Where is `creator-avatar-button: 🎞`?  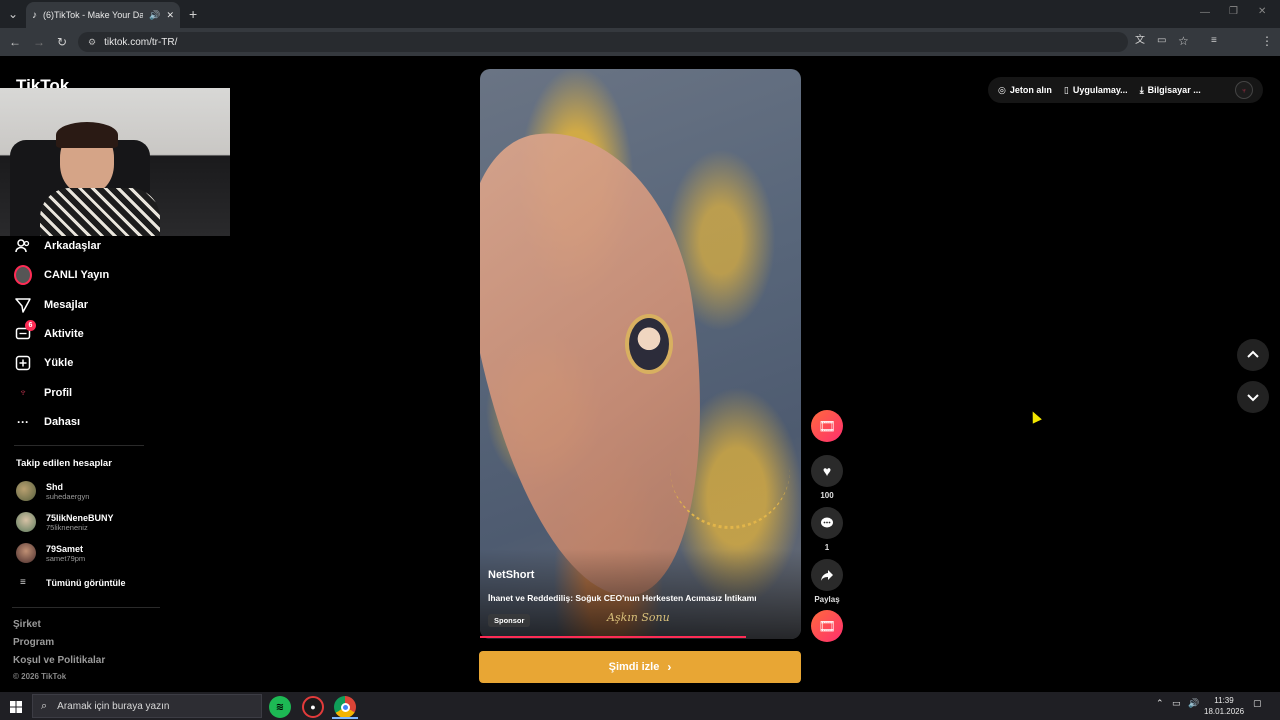 creator-avatar-button: 🎞 is located at coordinates (827, 426).